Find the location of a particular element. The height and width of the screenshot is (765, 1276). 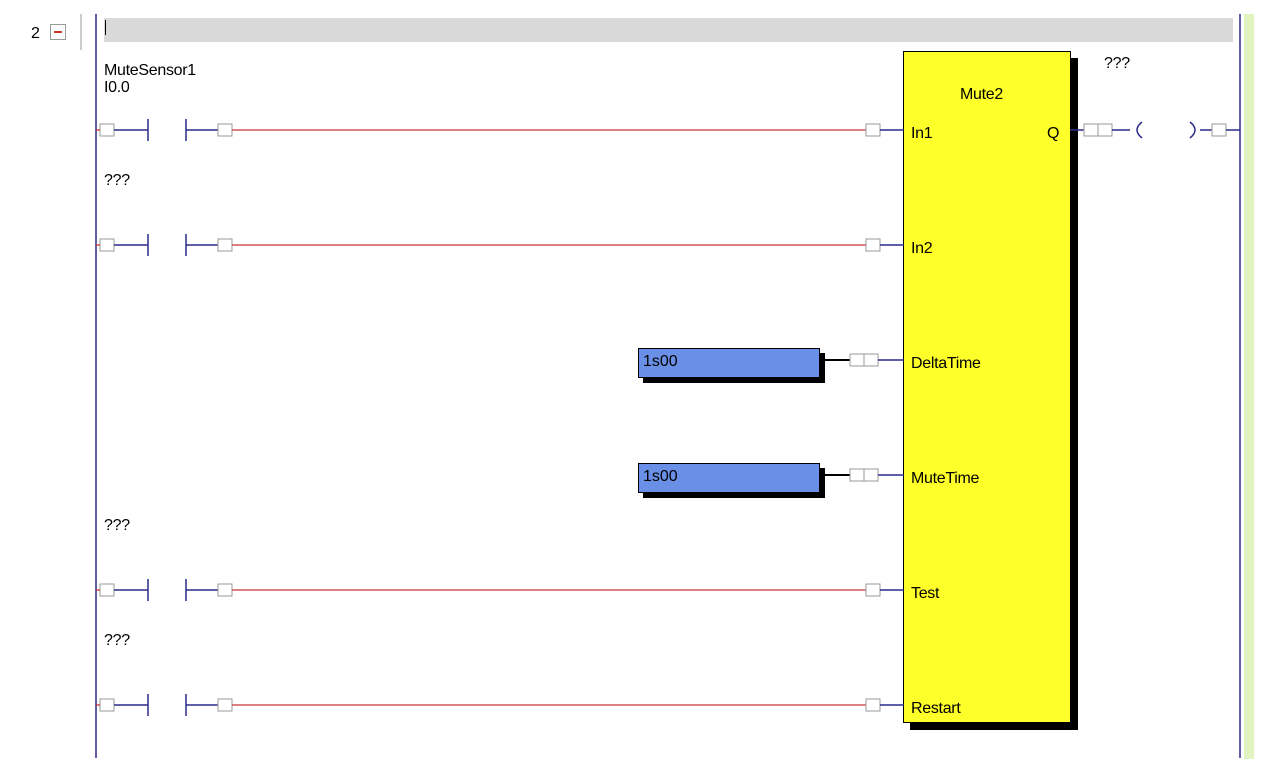

output-variable-label: ??? is located at coordinates (1117, 64).